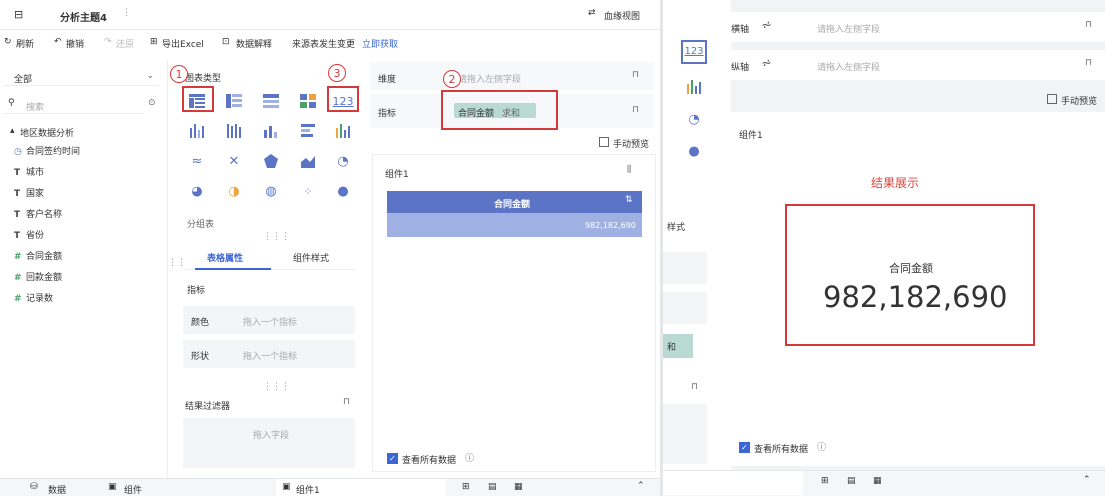 The image size is (1105, 497). Describe the element at coordinates (308, 131) in the screenshot. I see `horizontal-bar-icon` at that location.